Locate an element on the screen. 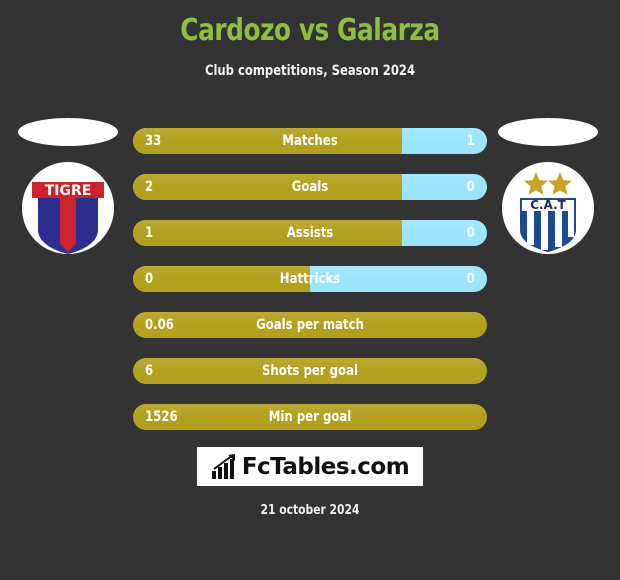 The height and width of the screenshot is (580, 620). stat-row: 0.06 Goals per match is located at coordinates (310, 325).